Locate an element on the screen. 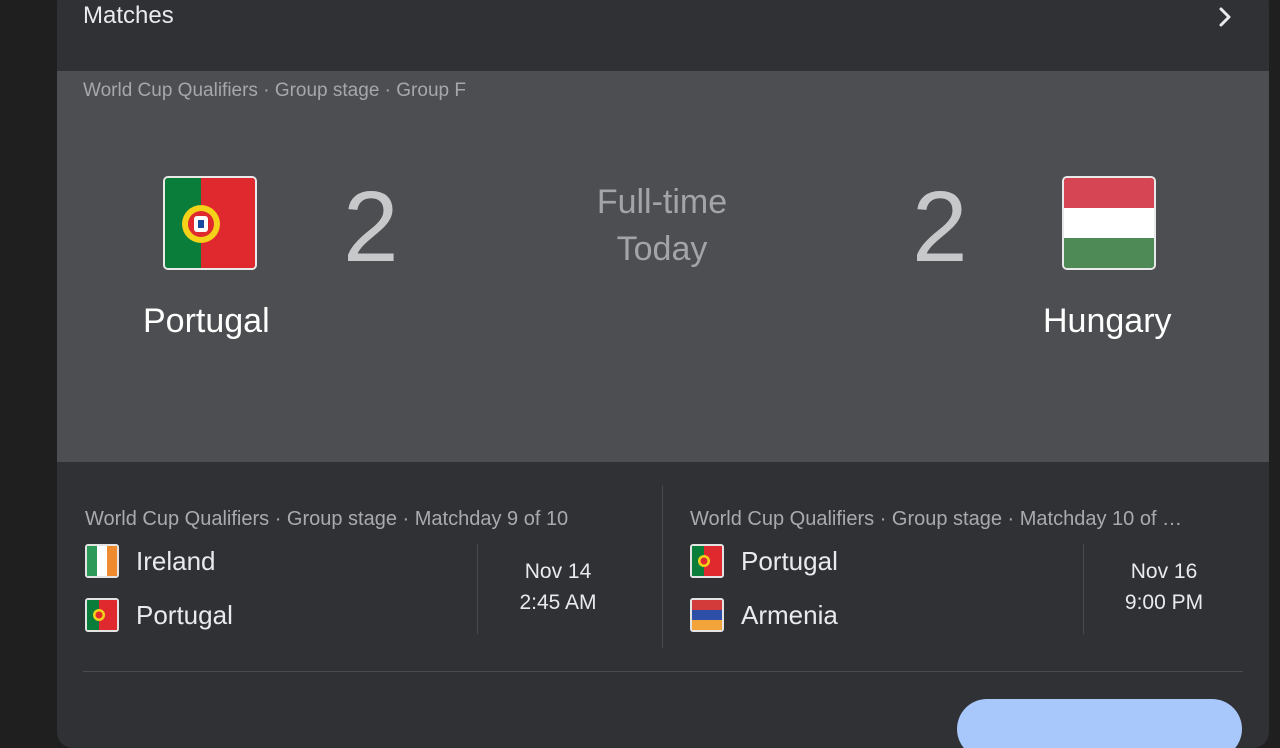  upcoming-team-name: Ireland is located at coordinates (176, 561).